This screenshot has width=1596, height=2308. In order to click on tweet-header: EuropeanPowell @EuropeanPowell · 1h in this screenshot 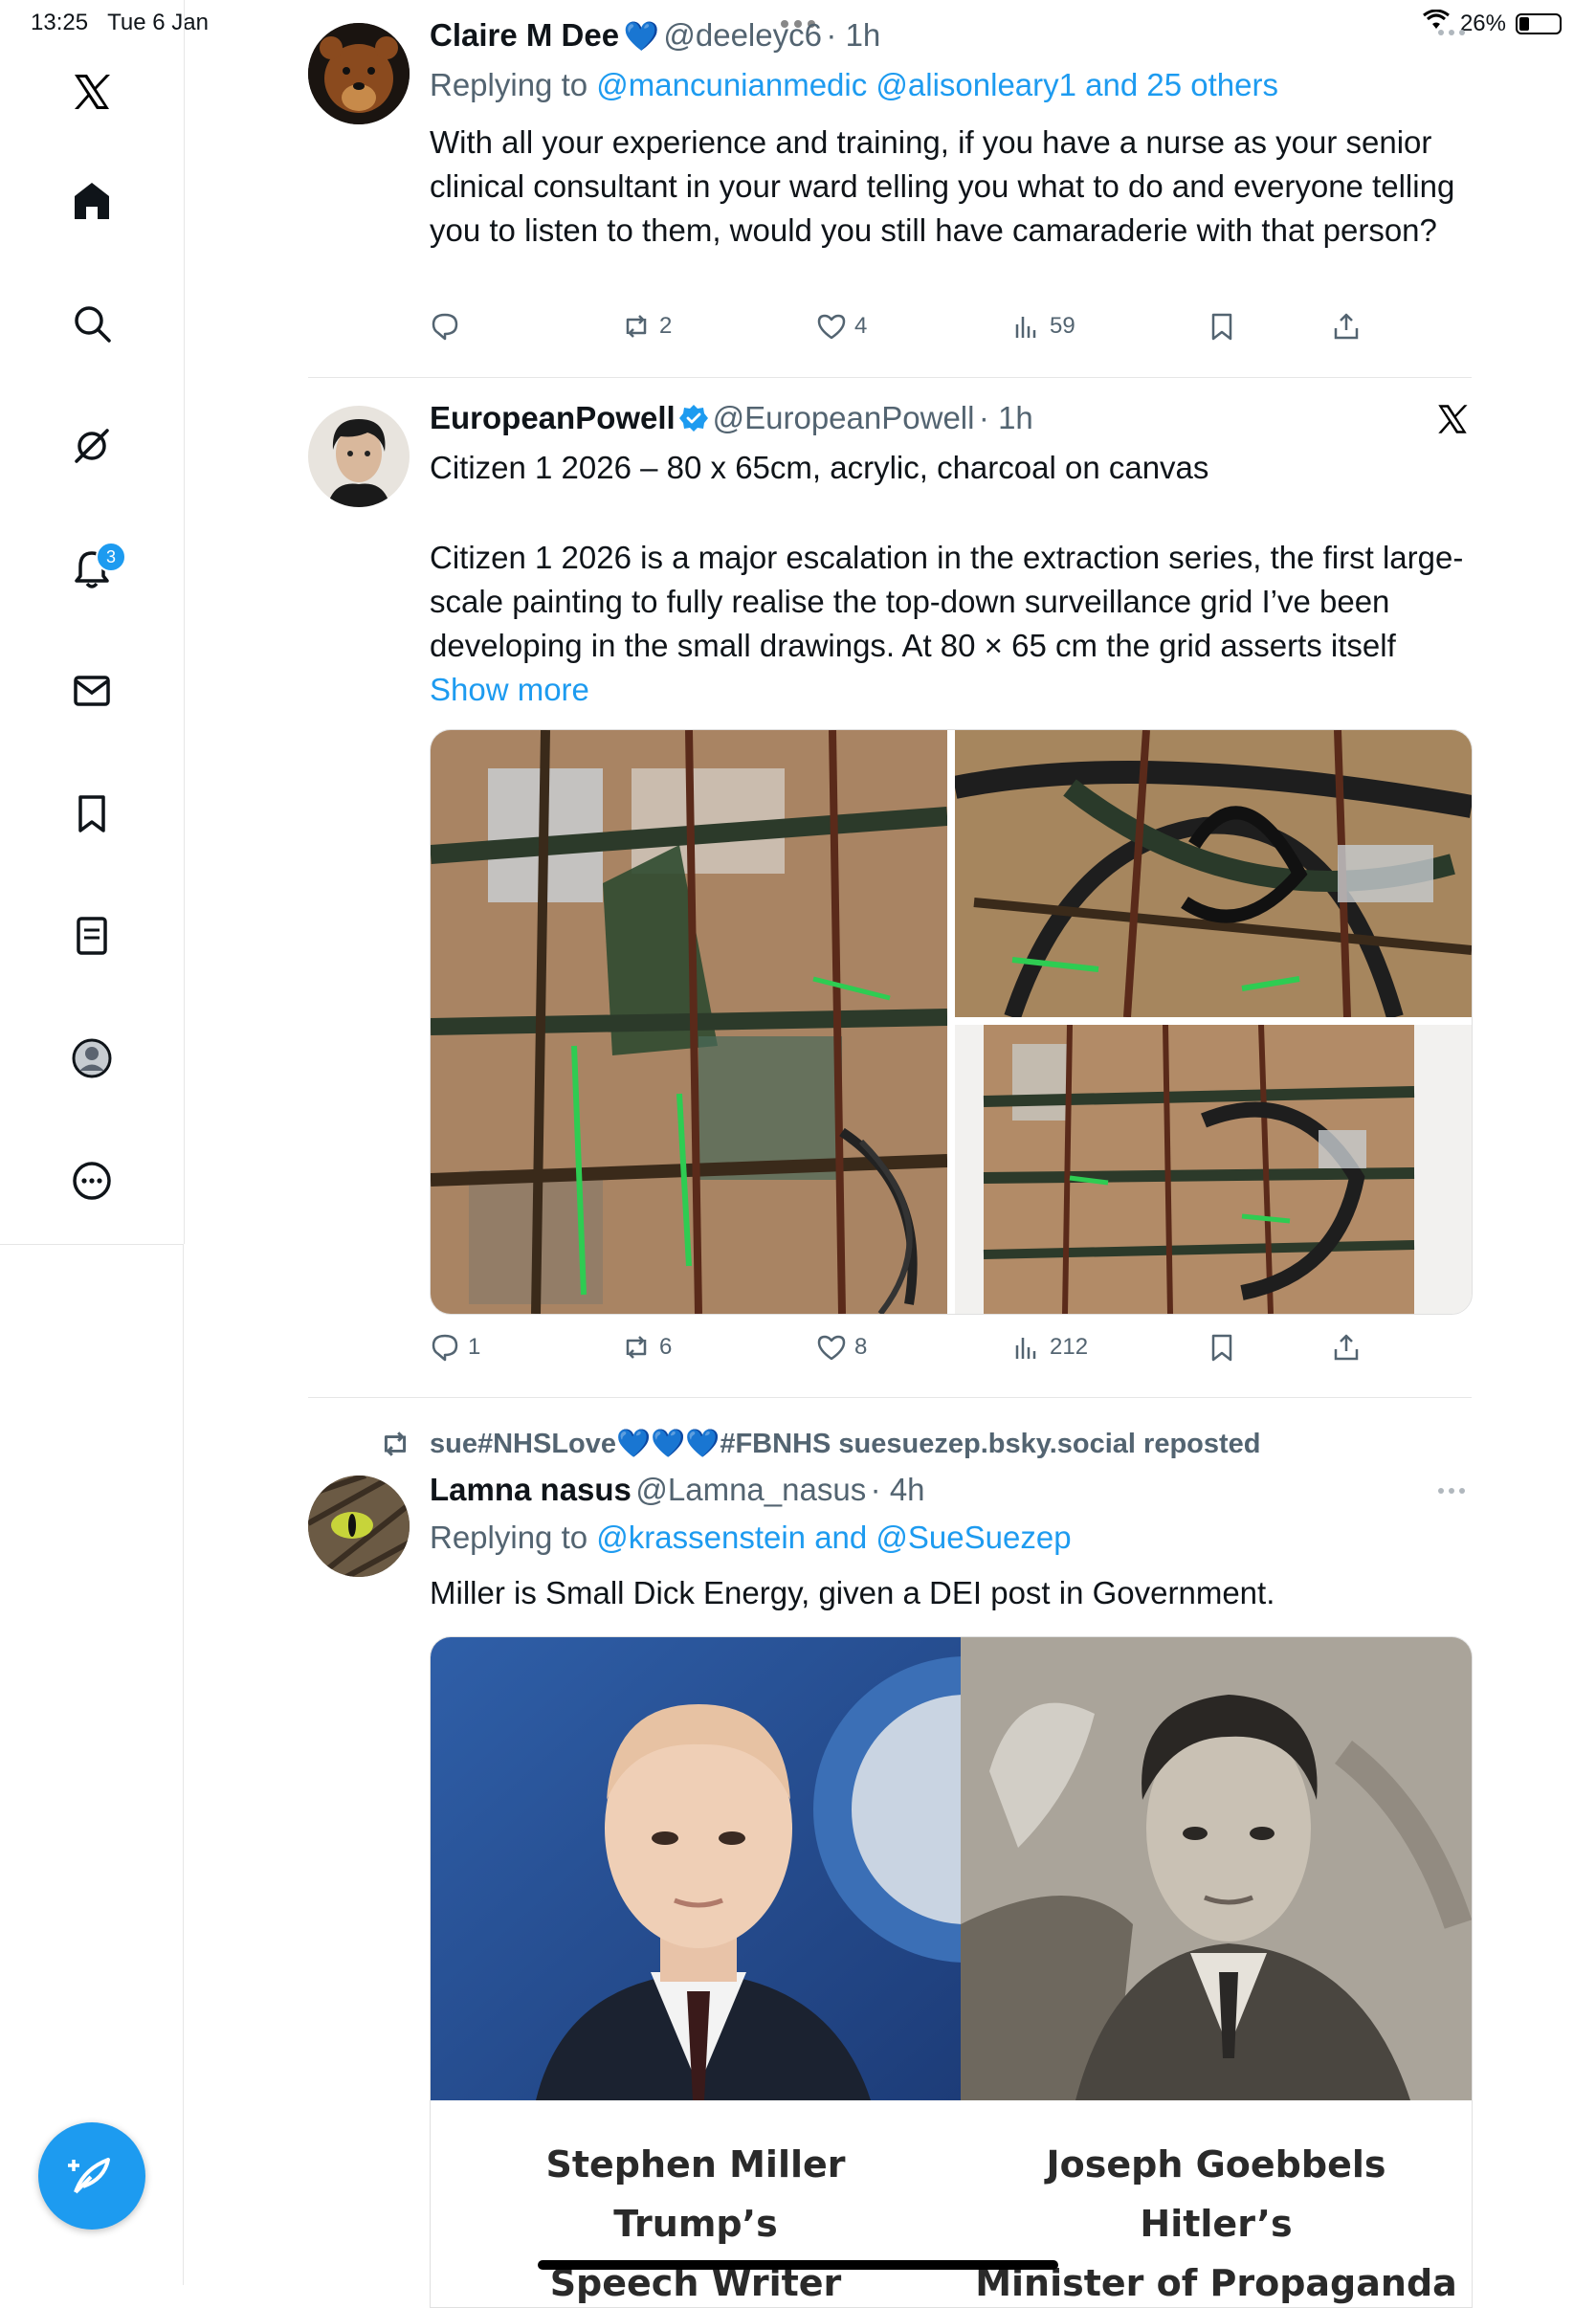, I will do `click(732, 419)`.